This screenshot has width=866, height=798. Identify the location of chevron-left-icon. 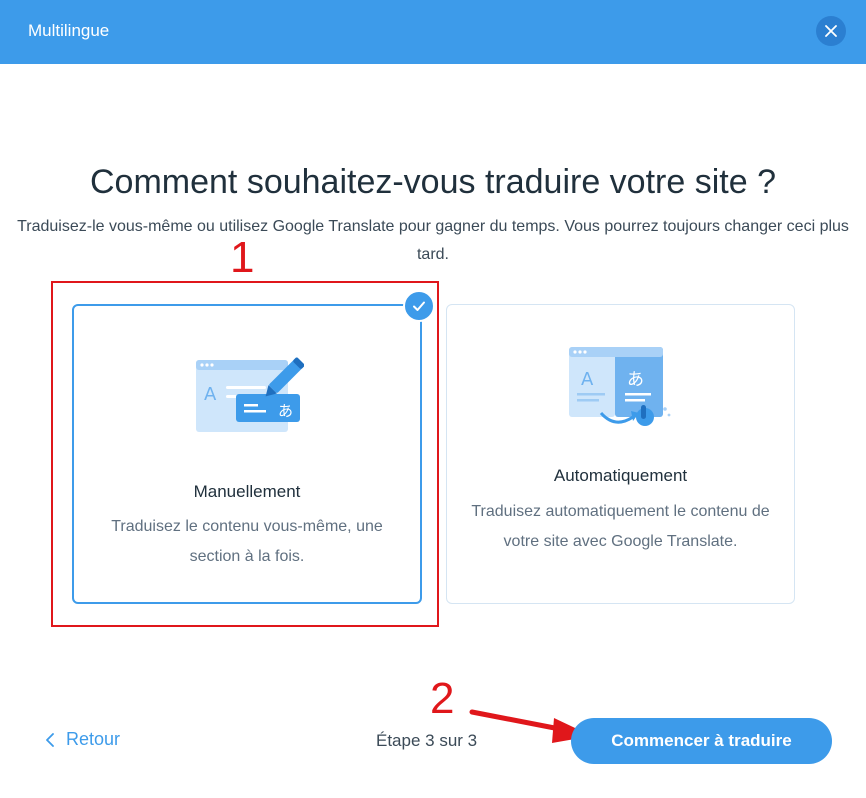
(50, 739).